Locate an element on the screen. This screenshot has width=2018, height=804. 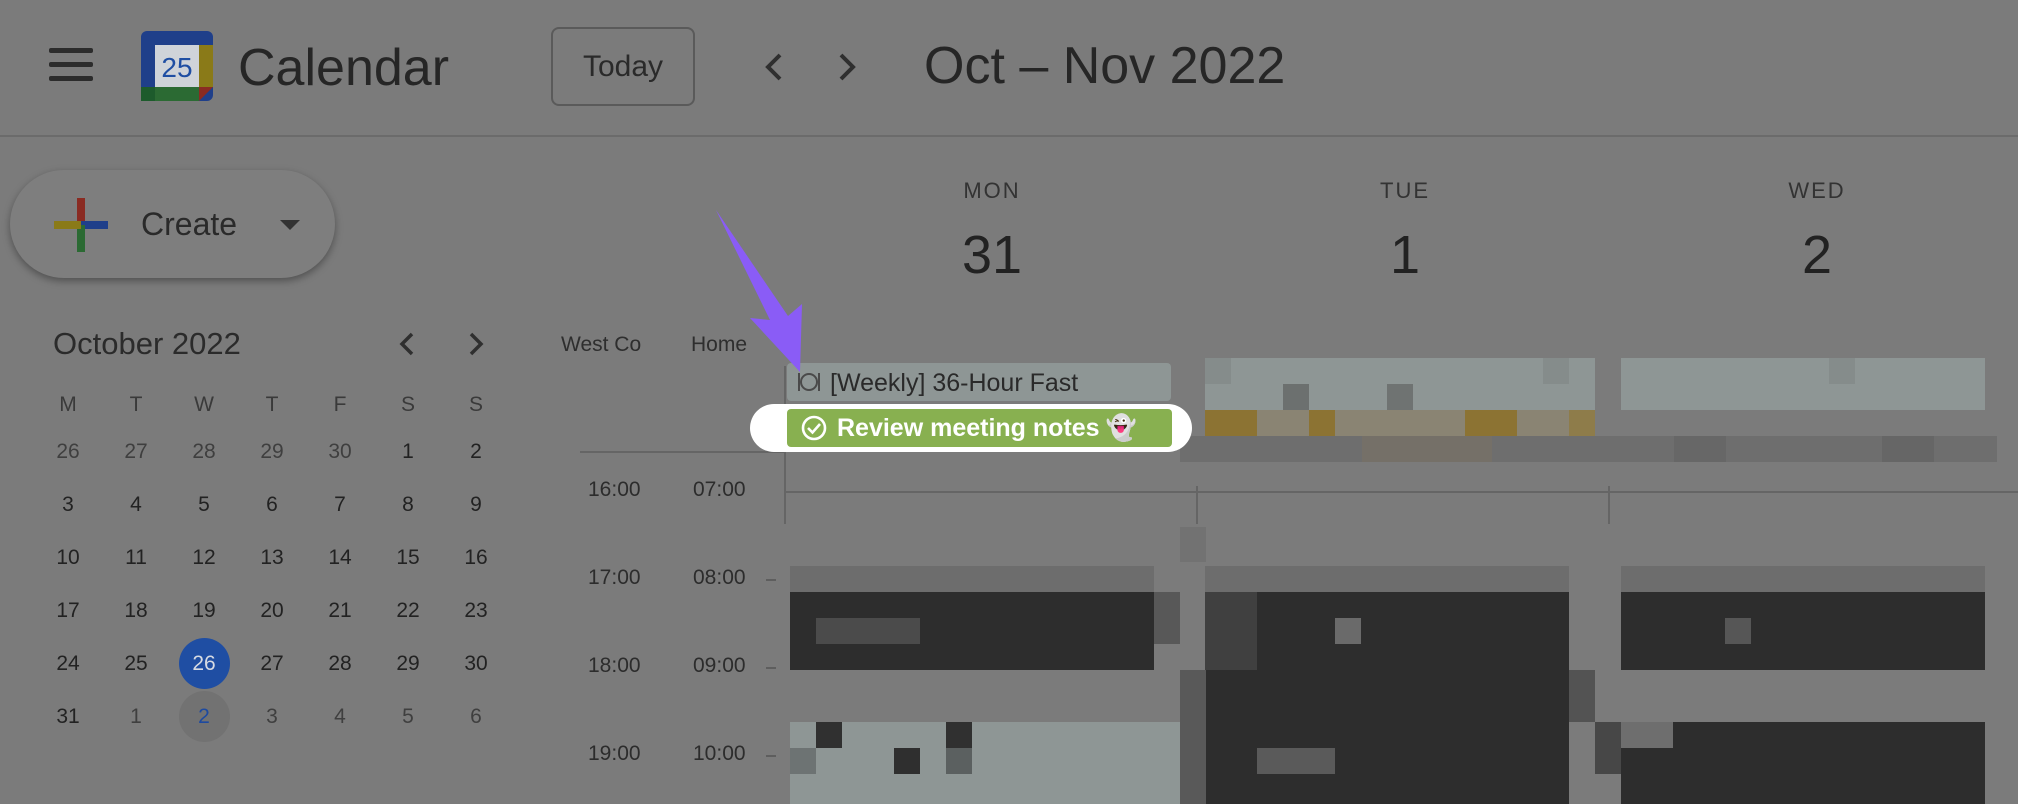
hour-line is located at coordinates (1401, 492).